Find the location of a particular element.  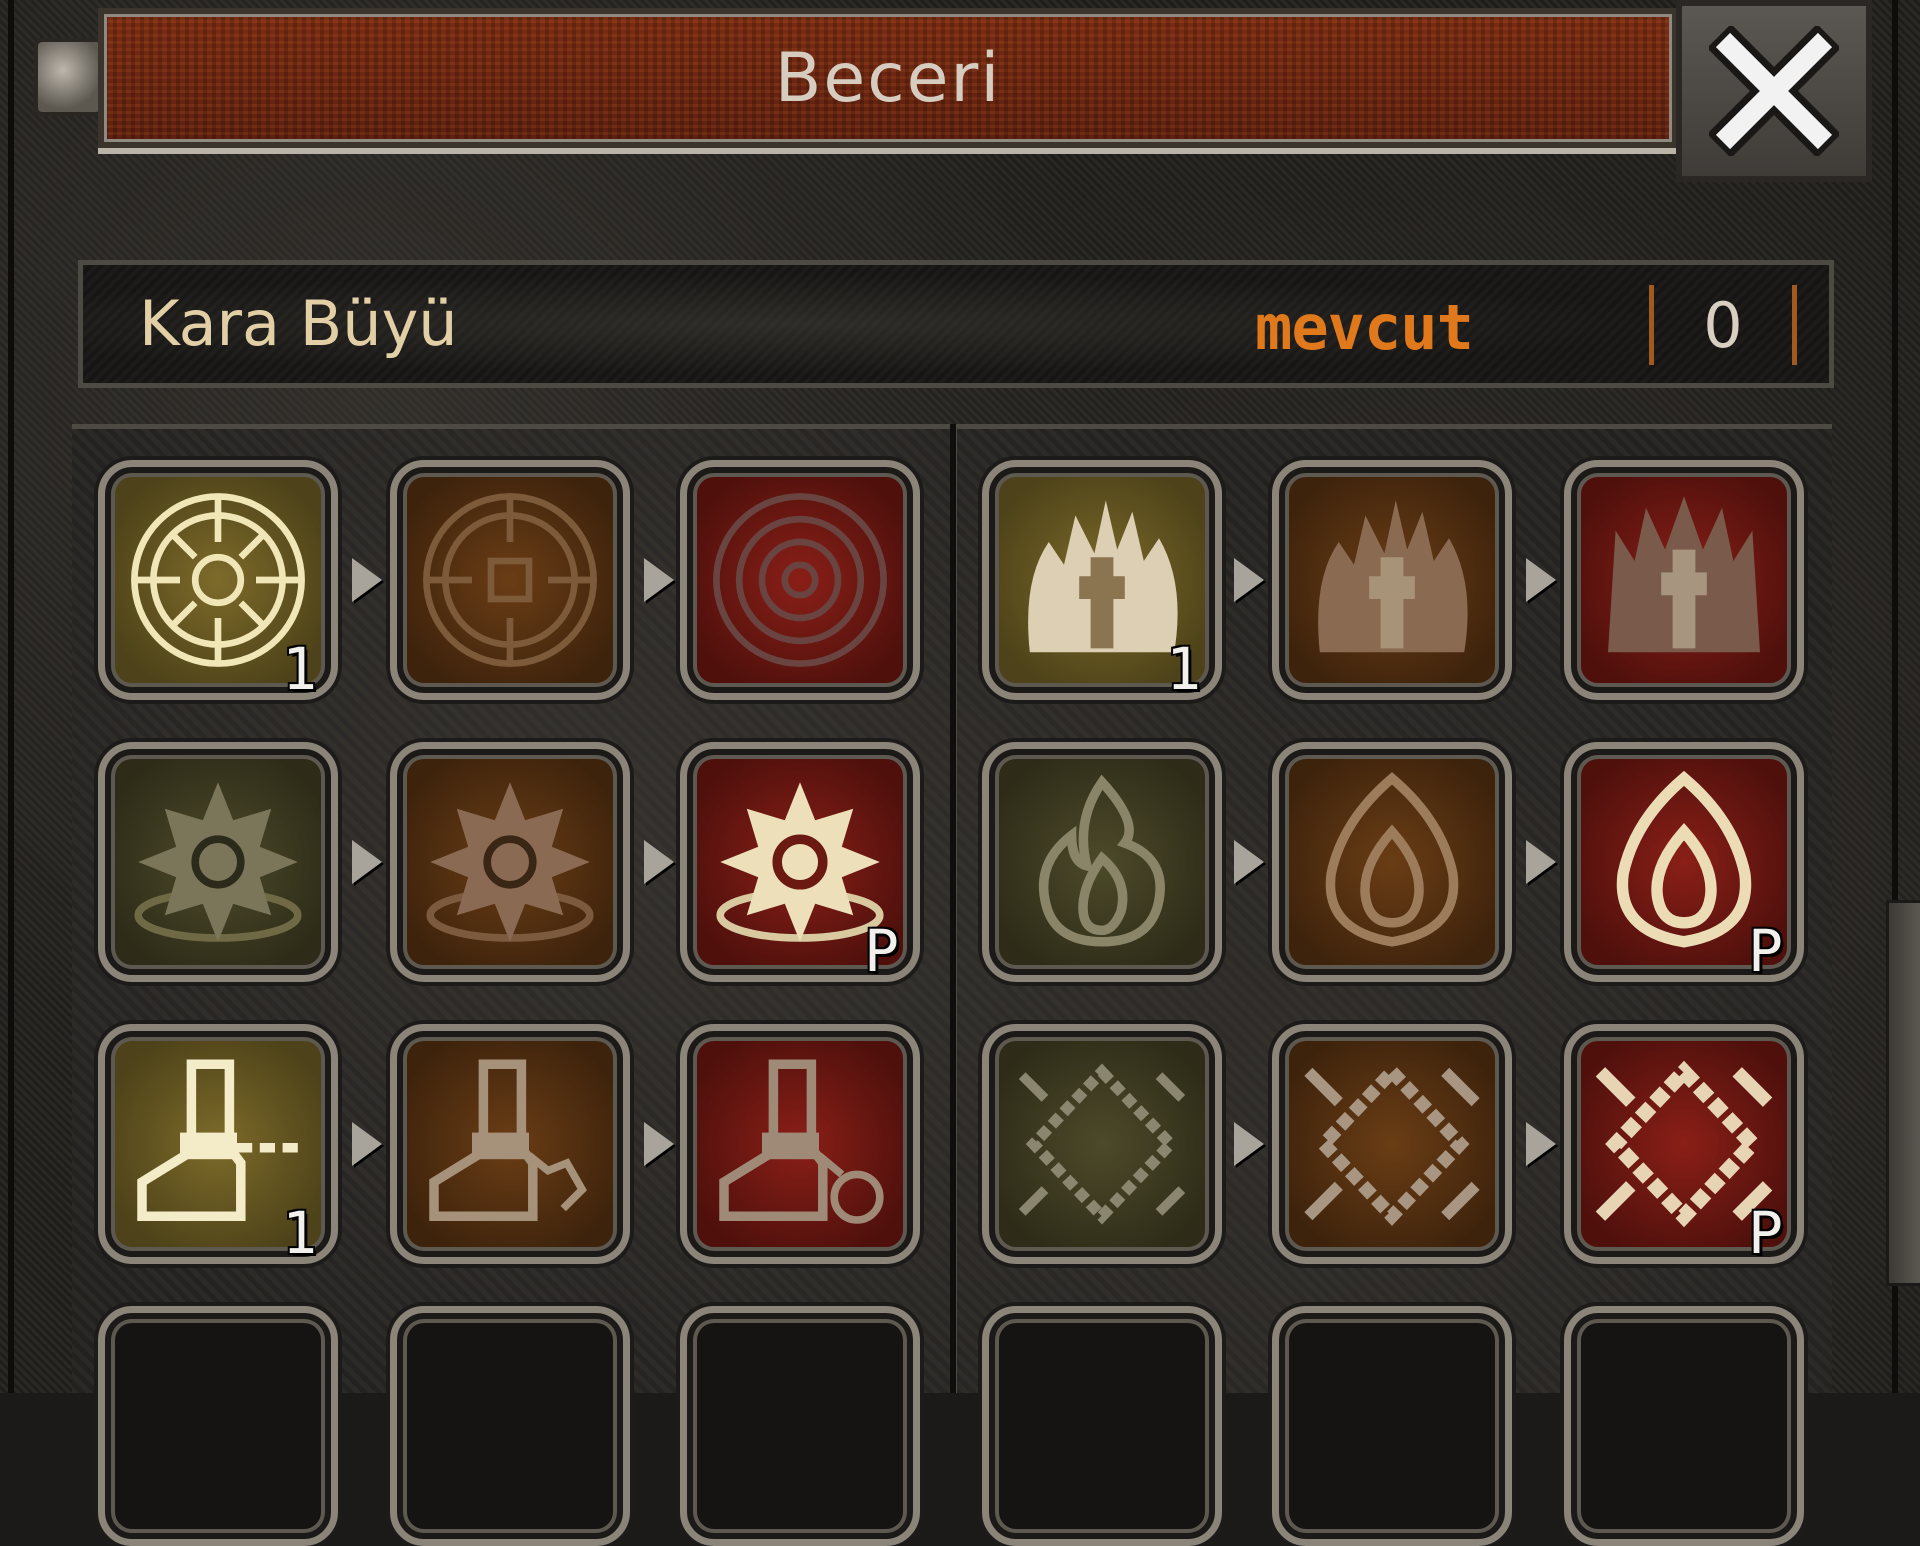

scroll-handle is located at coordinates (1903, 1093).